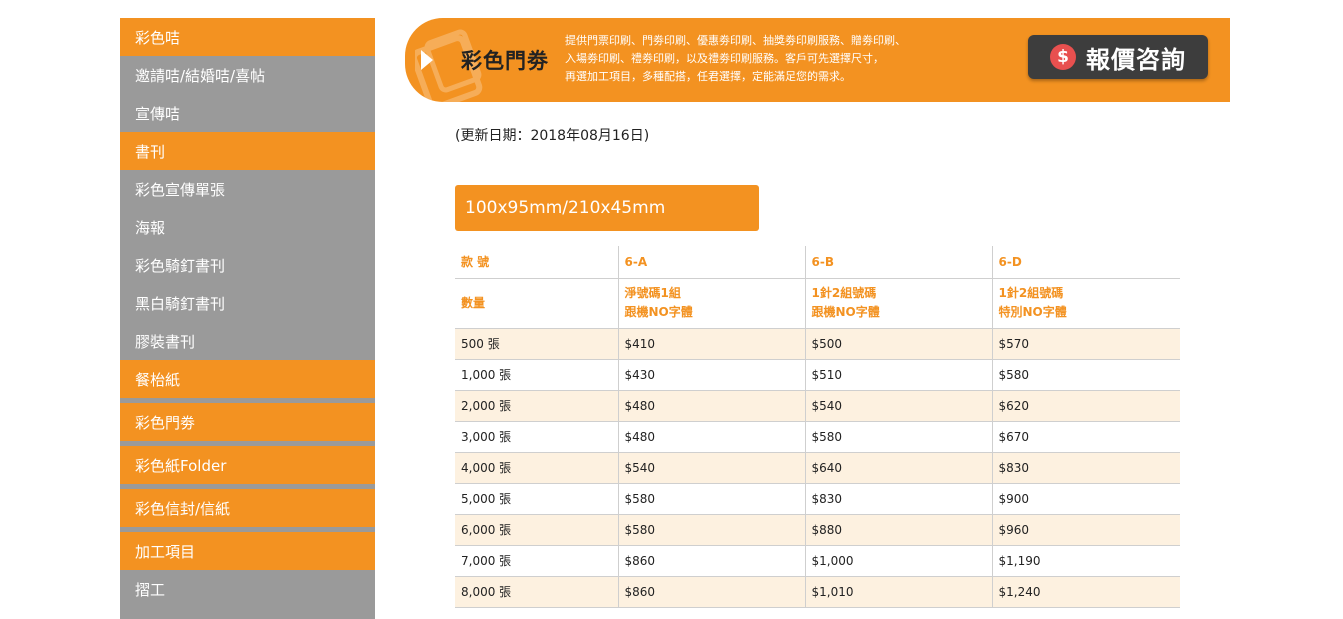 The image size is (1343, 619). What do you see at coordinates (1085, 344) in the screenshot?
I see `table-cell: $570` at bounding box center [1085, 344].